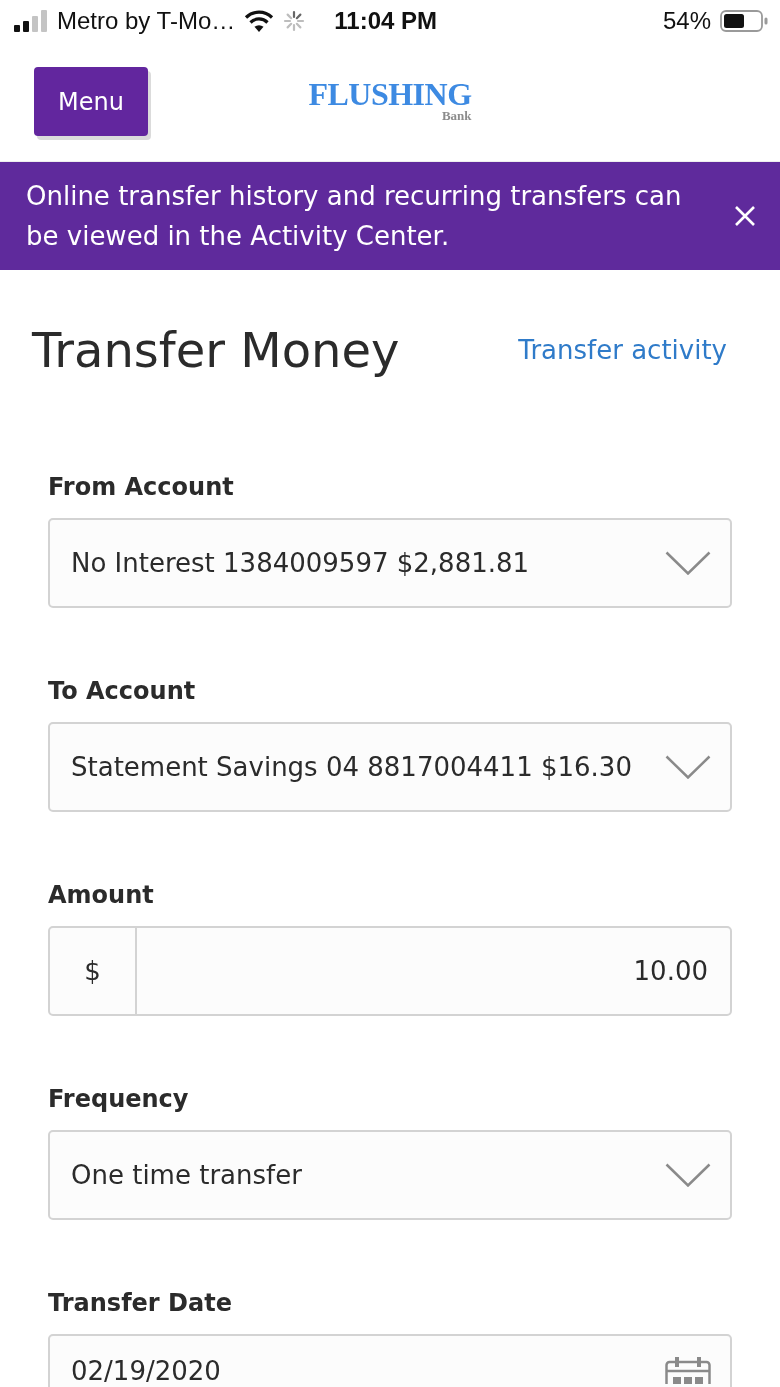  Describe the element at coordinates (390, 563) in the screenshot. I see `dropdown-select: No Interest 1384009597 $2,881.81` at that location.